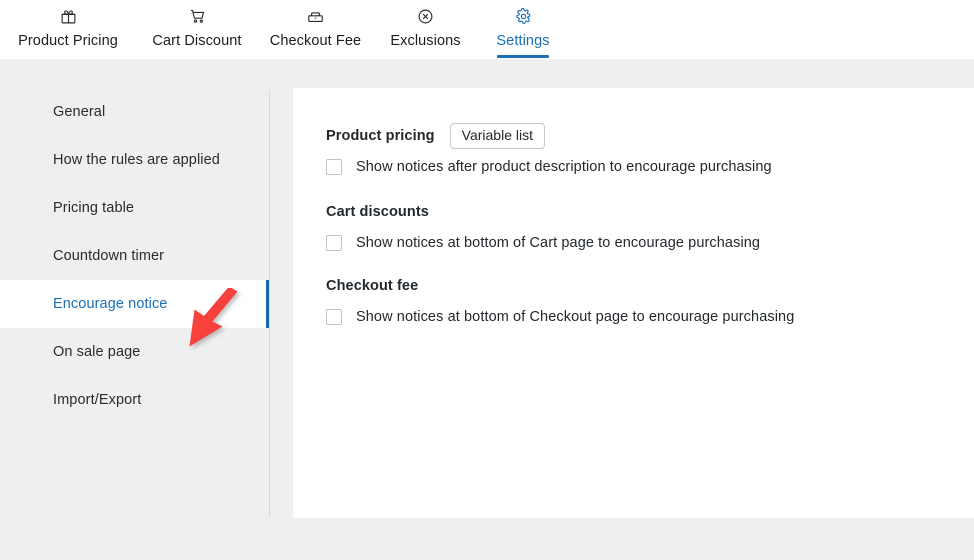 This screenshot has height=560, width=974. Describe the element at coordinates (315, 29) in the screenshot. I see `tab-checkout-fee: Checkout Fee` at that location.